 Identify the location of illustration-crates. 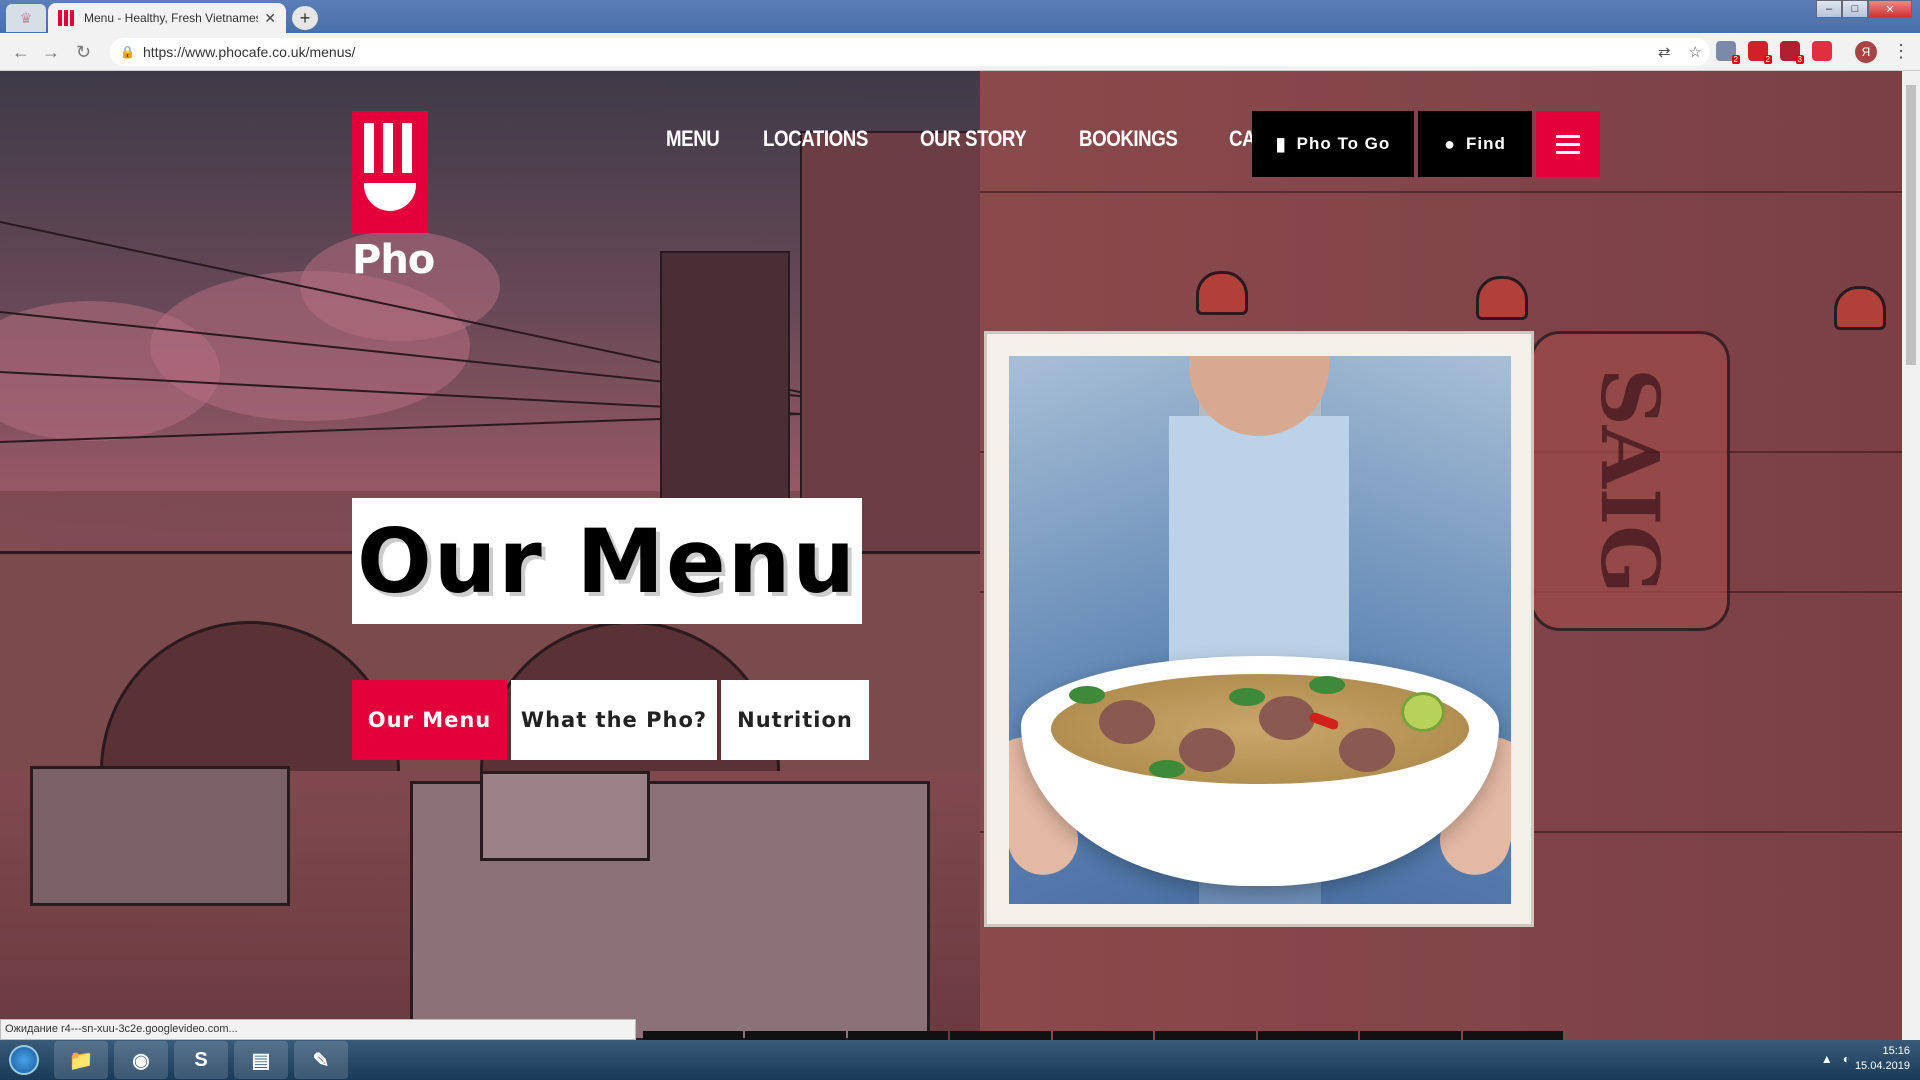
(160, 836).